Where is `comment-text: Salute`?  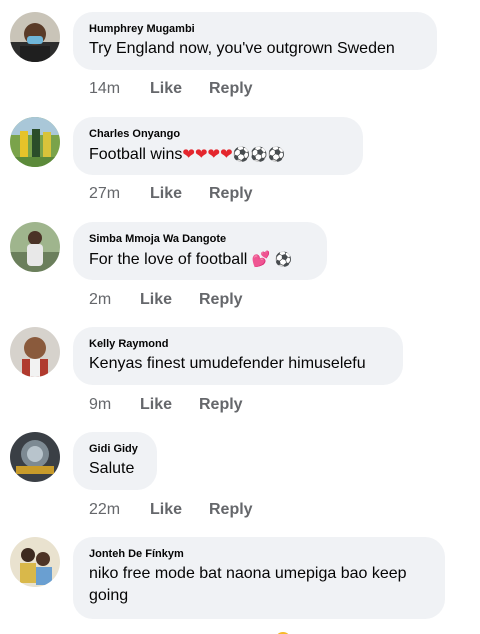 comment-text: Salute is located at coordinates (112, 468).